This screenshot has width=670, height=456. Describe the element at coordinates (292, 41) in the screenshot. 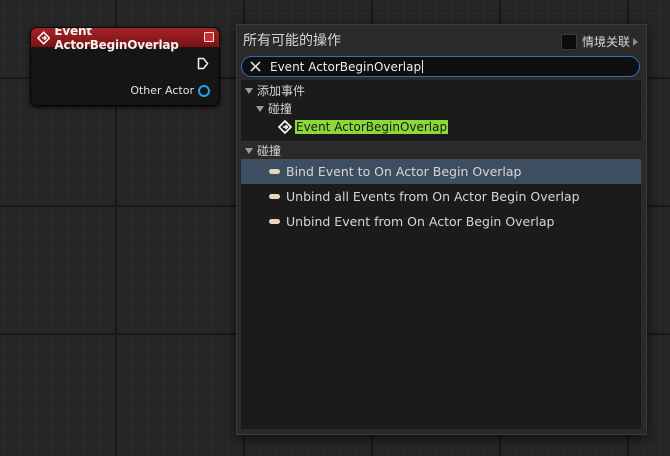

I see `menu-title: 所有可能的操作` at that location.